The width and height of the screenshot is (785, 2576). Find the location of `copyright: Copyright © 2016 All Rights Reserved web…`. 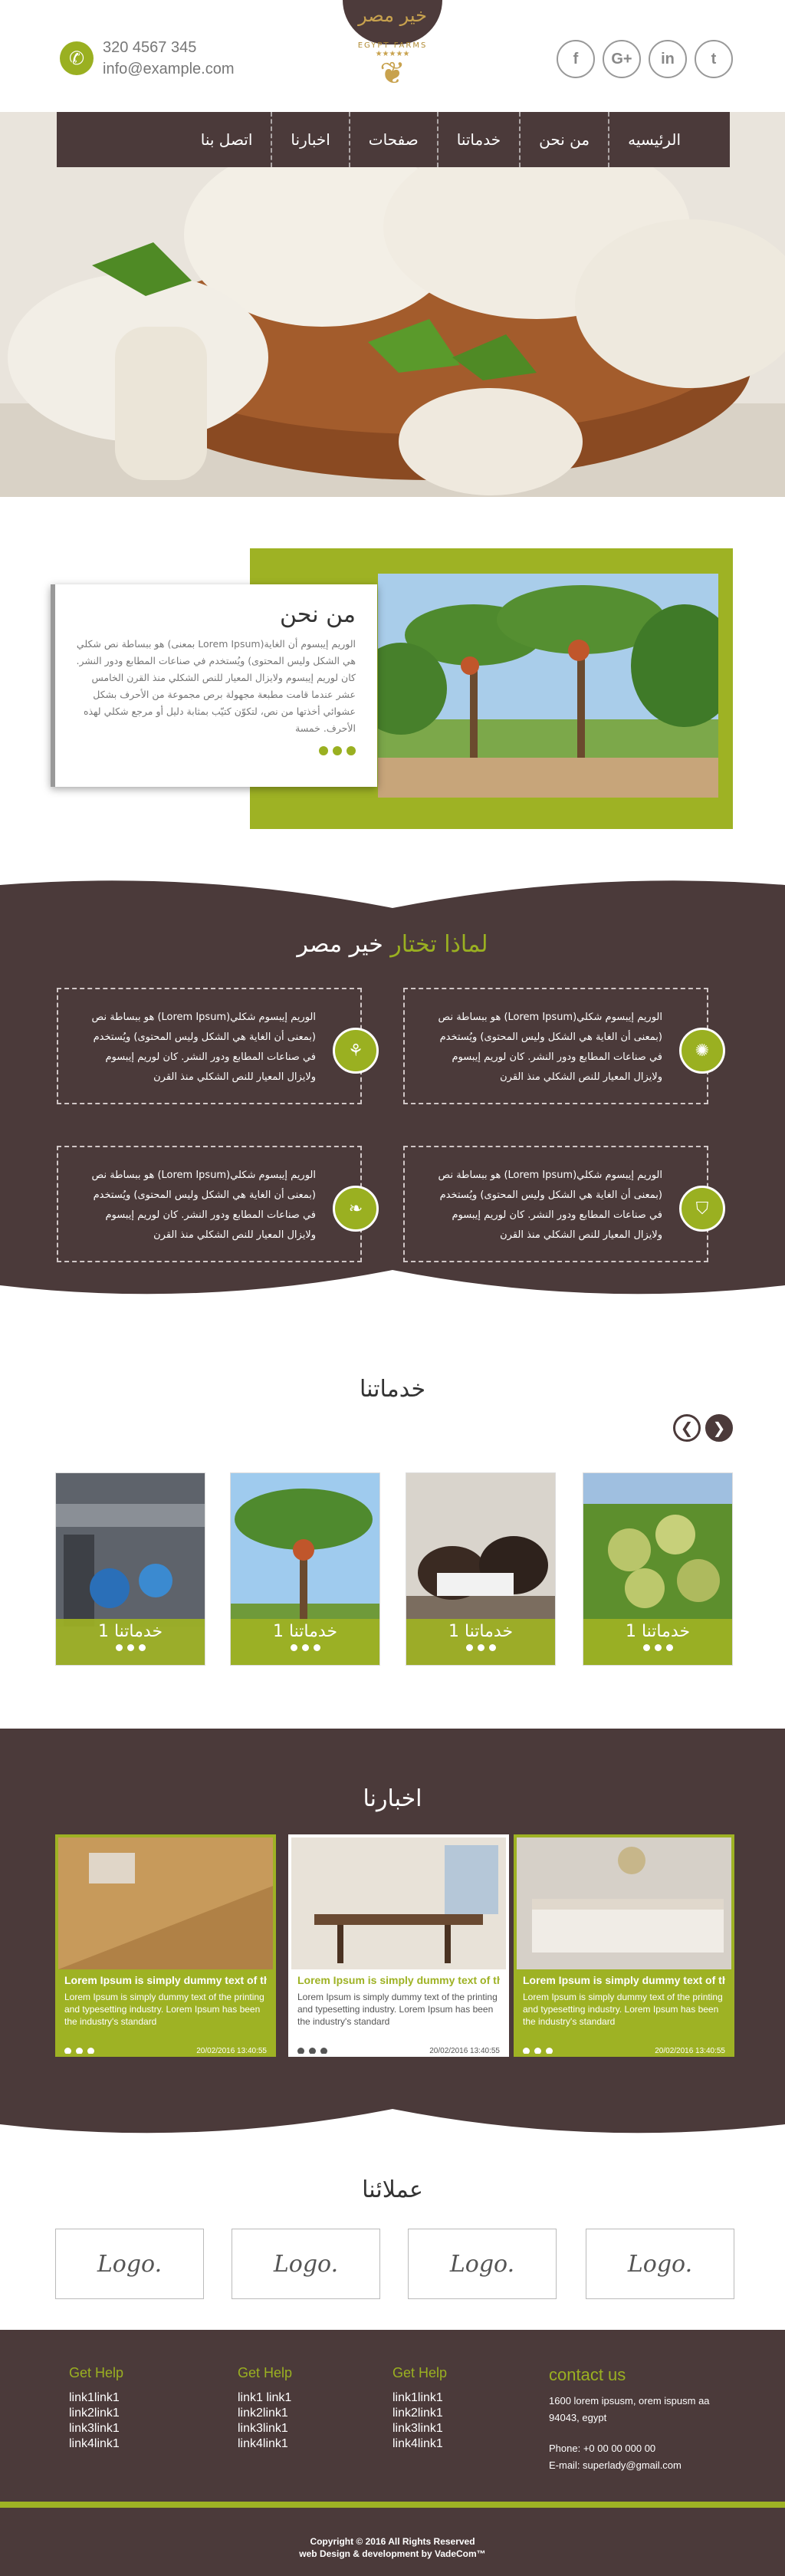

copyright: Copyright © 2016 All Rights Reserved web… is located at coordinates (392, 2547).